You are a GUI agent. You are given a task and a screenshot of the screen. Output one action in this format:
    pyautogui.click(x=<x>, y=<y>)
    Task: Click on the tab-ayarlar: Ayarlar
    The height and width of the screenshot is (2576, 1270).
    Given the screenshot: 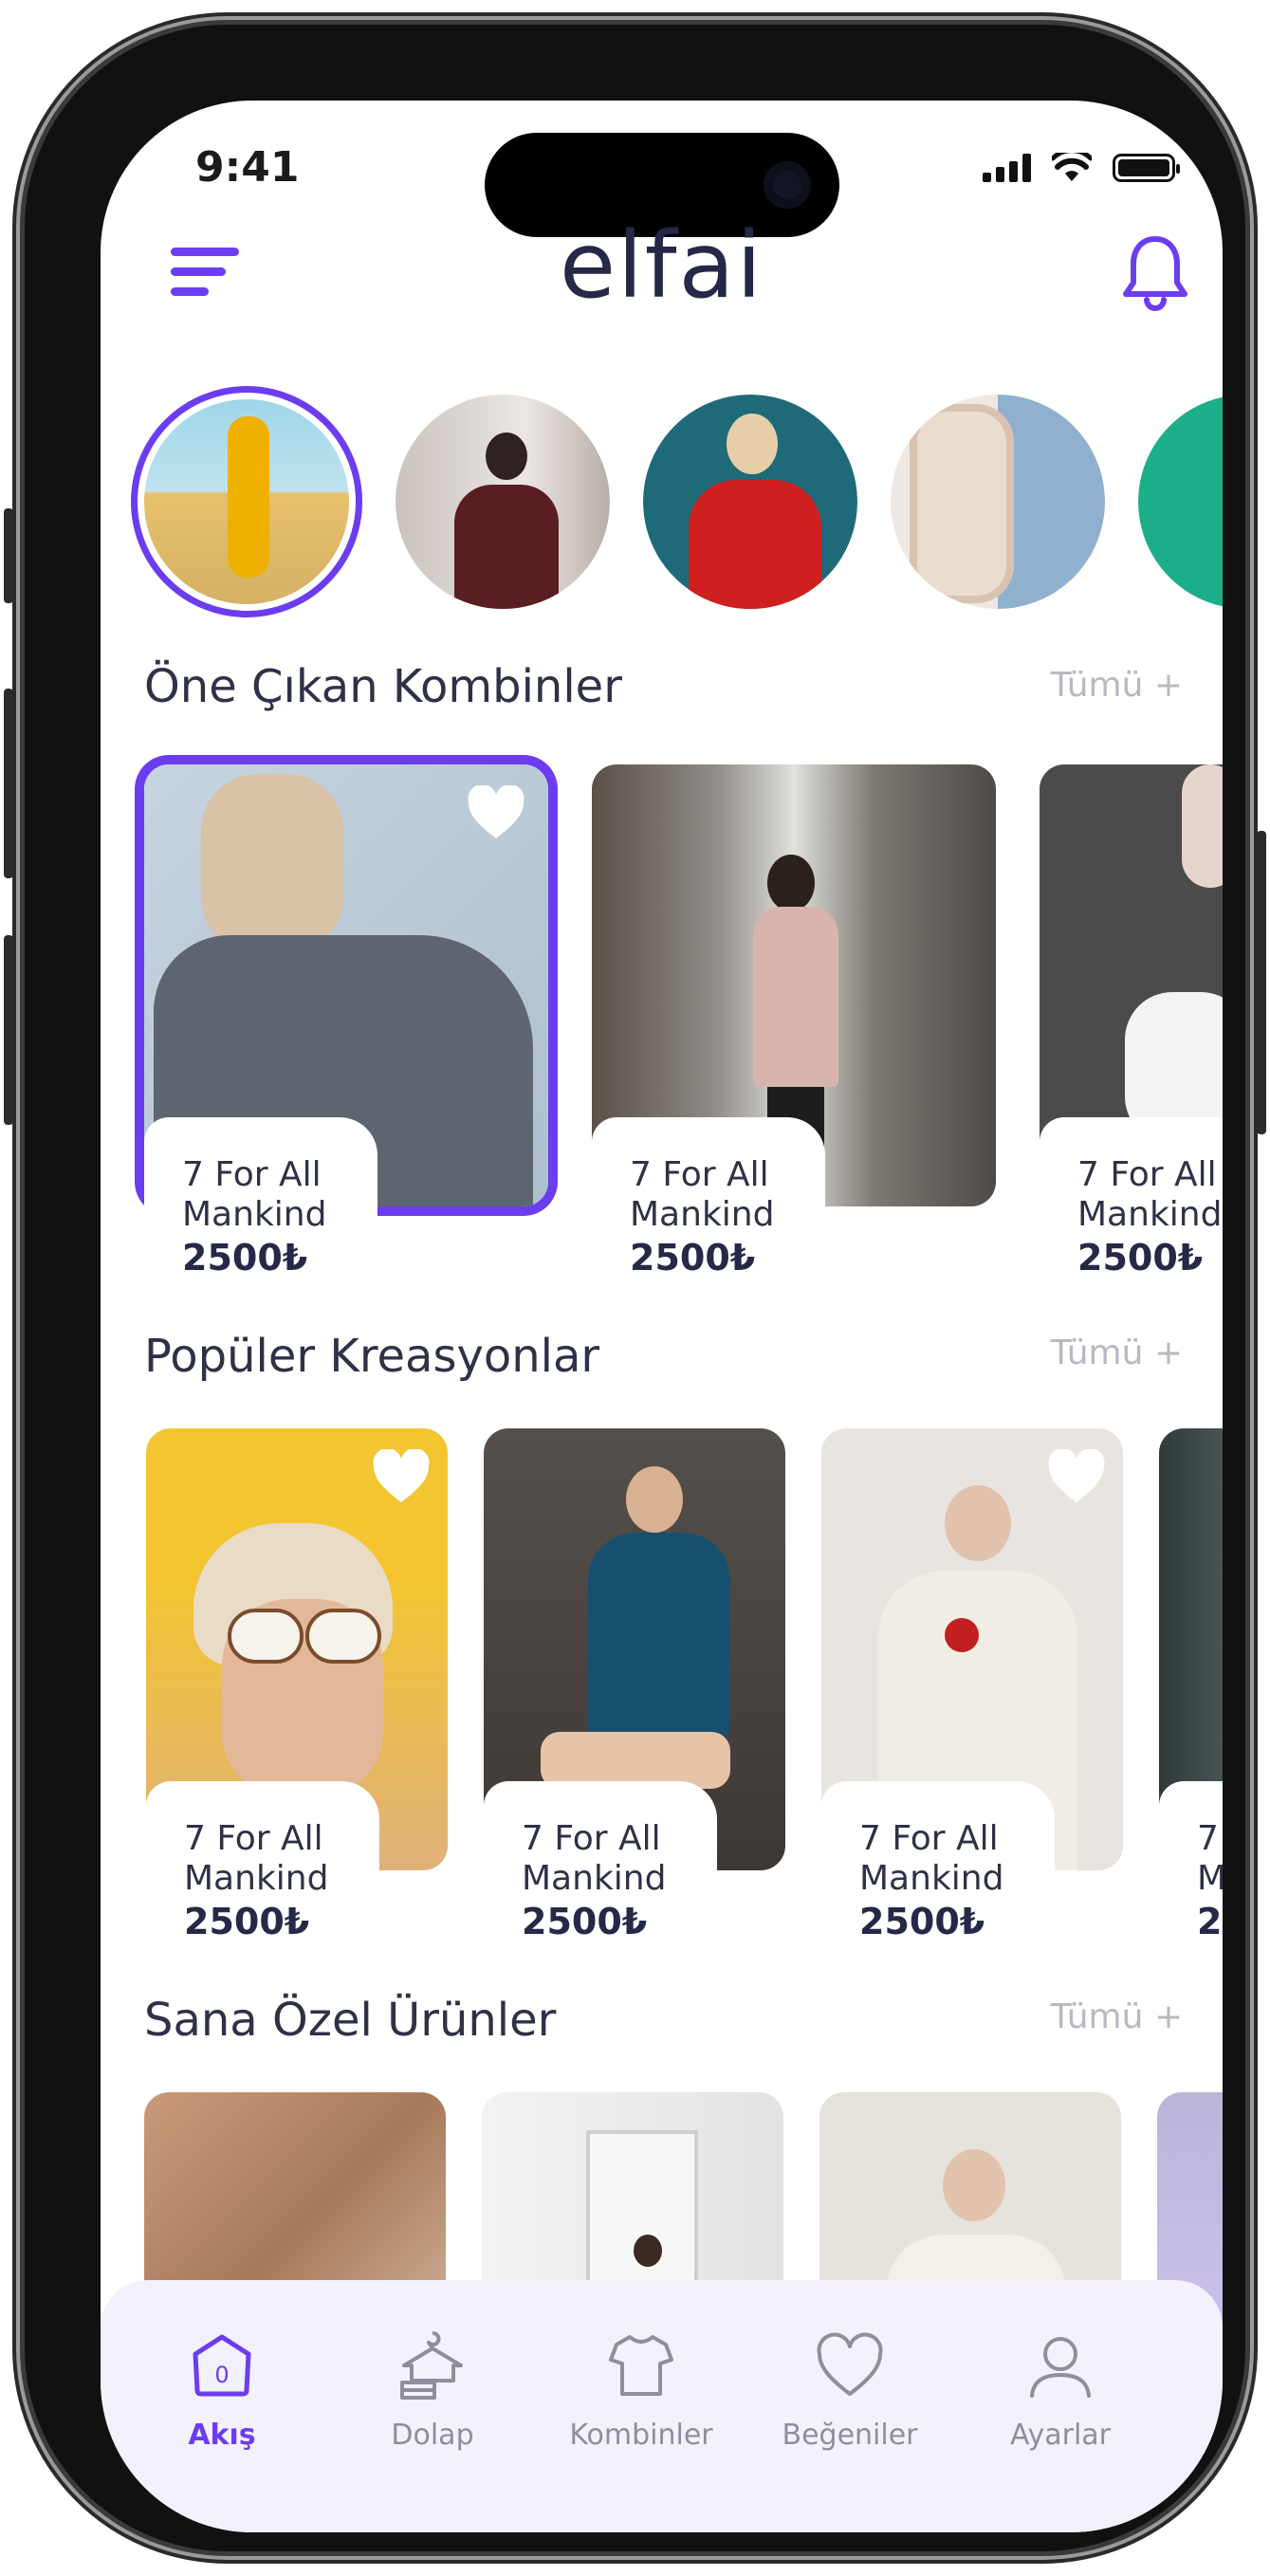 What is the action you would take?
    pyautogui.click(x=1060, y=2390)
    